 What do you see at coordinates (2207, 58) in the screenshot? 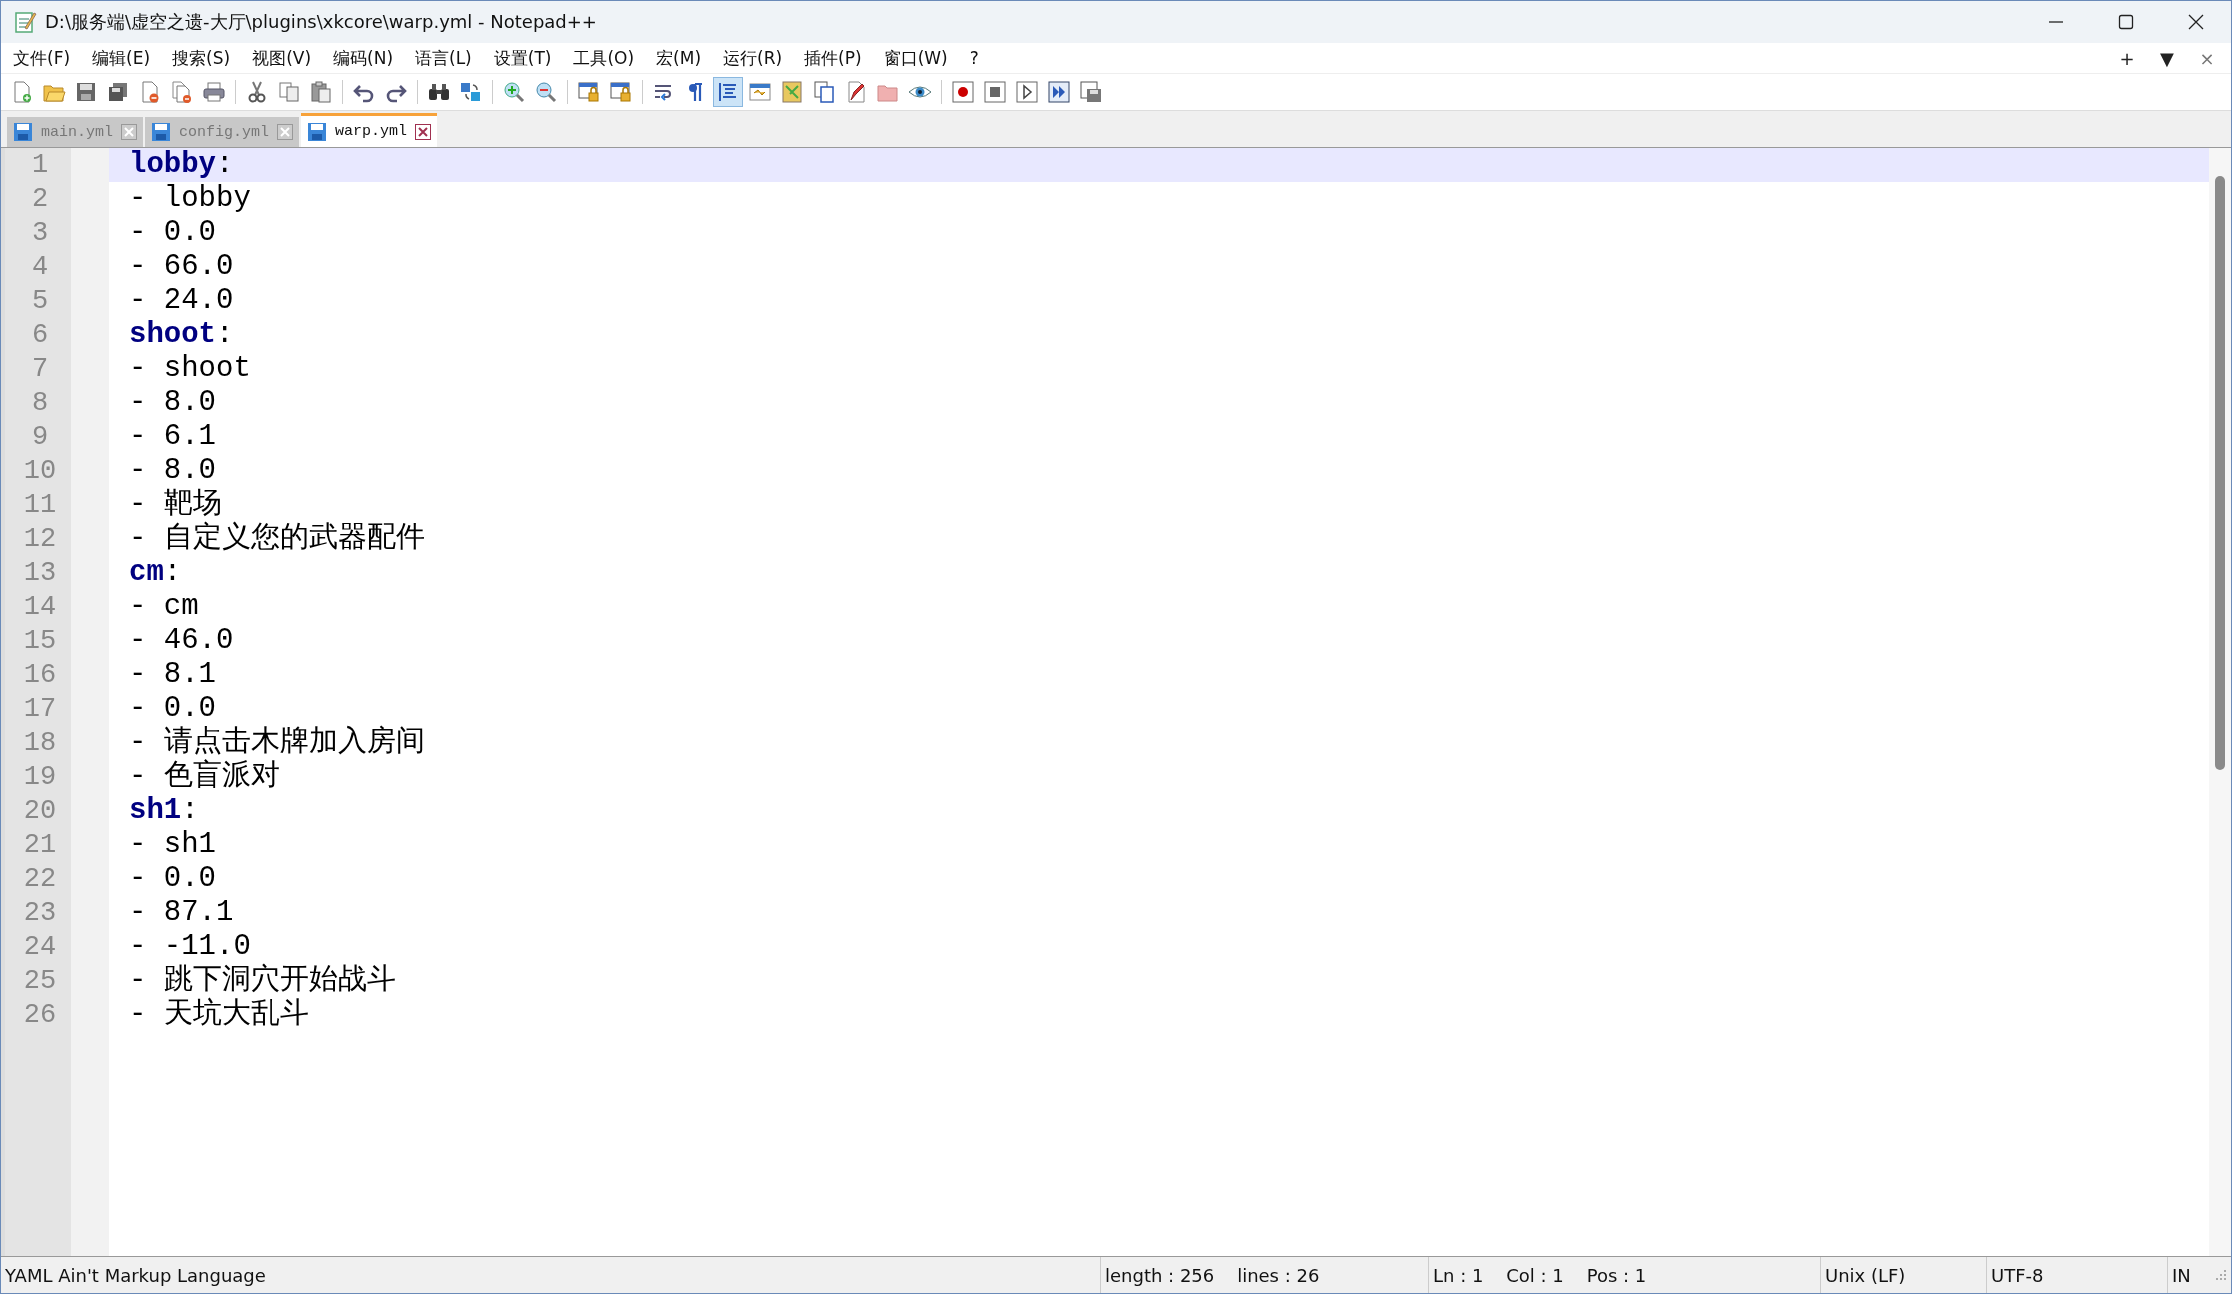
I see `close-document-button: ×` at bounding box center [2207, 58].